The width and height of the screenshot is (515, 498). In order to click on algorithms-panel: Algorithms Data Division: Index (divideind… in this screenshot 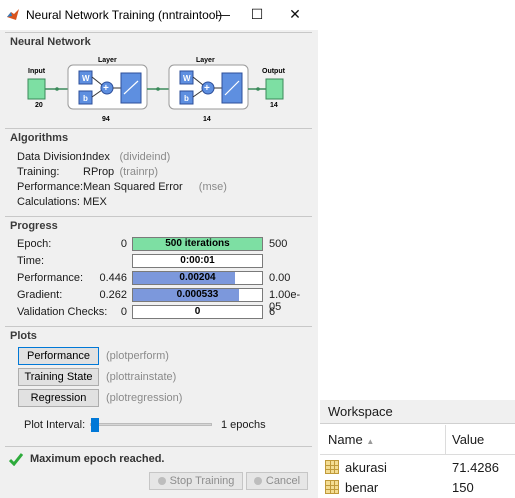, I will do `click(158, 171)`.